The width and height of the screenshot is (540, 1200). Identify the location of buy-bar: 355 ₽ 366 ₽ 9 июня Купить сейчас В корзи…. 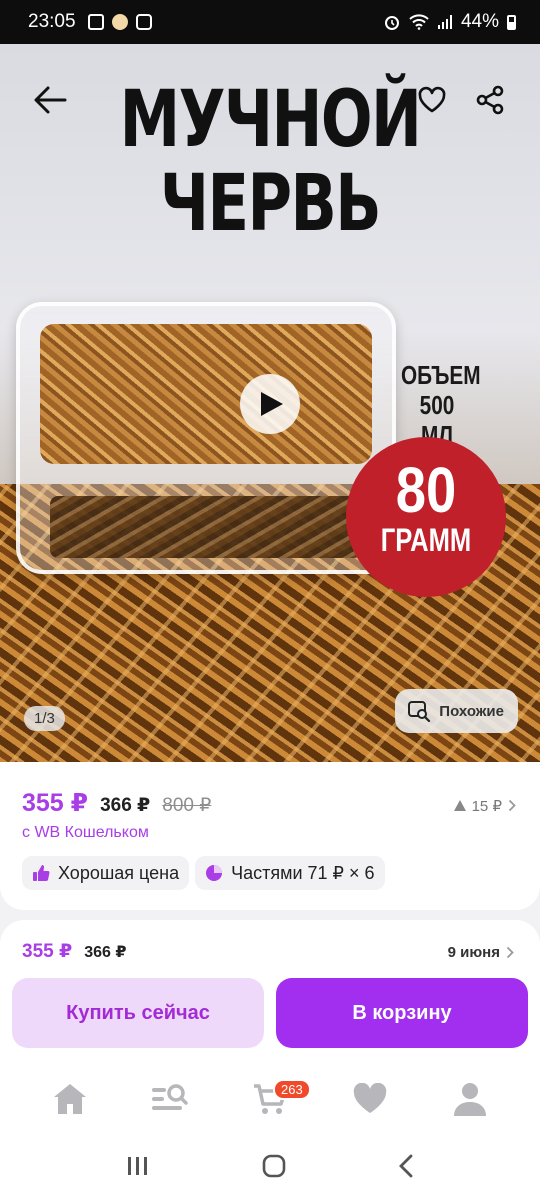
(270, 991).